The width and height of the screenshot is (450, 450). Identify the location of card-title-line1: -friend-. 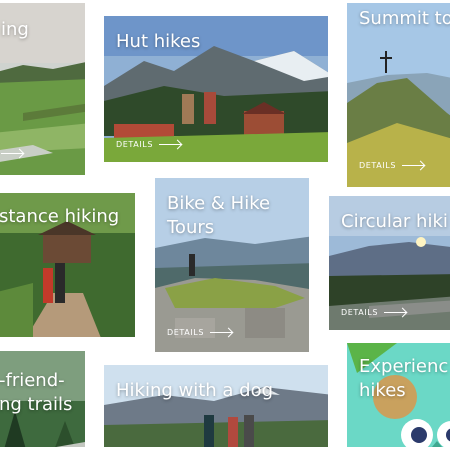
(32, 380).